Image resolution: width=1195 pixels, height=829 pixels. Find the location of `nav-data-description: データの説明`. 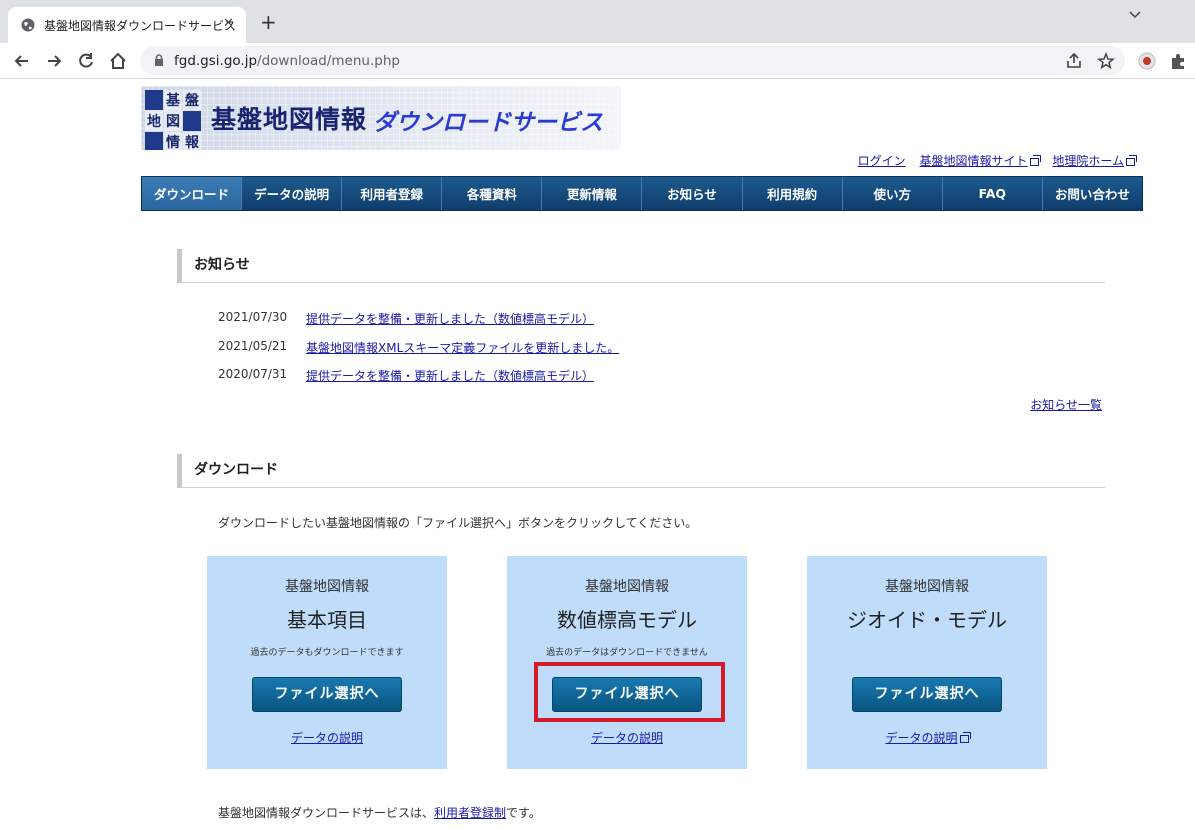

nav-data-description: データの説明 is located at coordinates (292, 193).